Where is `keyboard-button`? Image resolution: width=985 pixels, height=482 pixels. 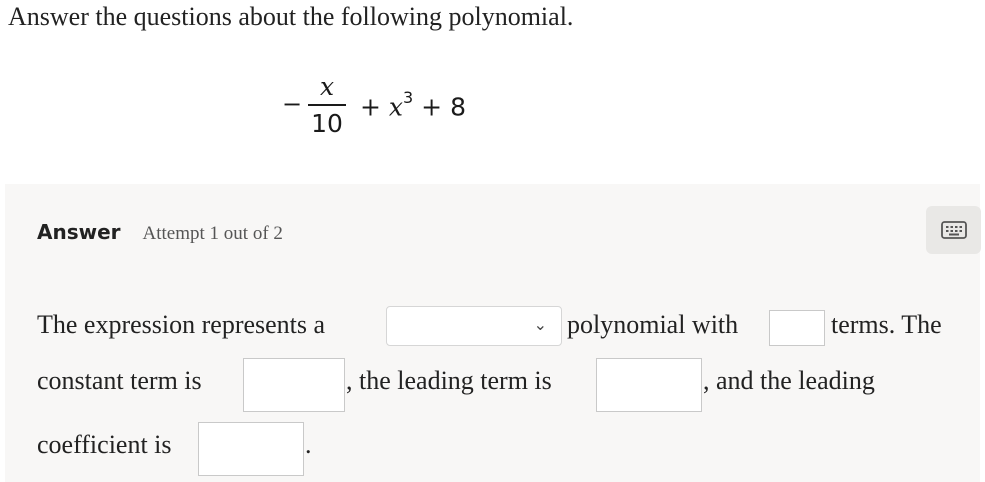 keyboard-button is located at coordinates (953, 230).